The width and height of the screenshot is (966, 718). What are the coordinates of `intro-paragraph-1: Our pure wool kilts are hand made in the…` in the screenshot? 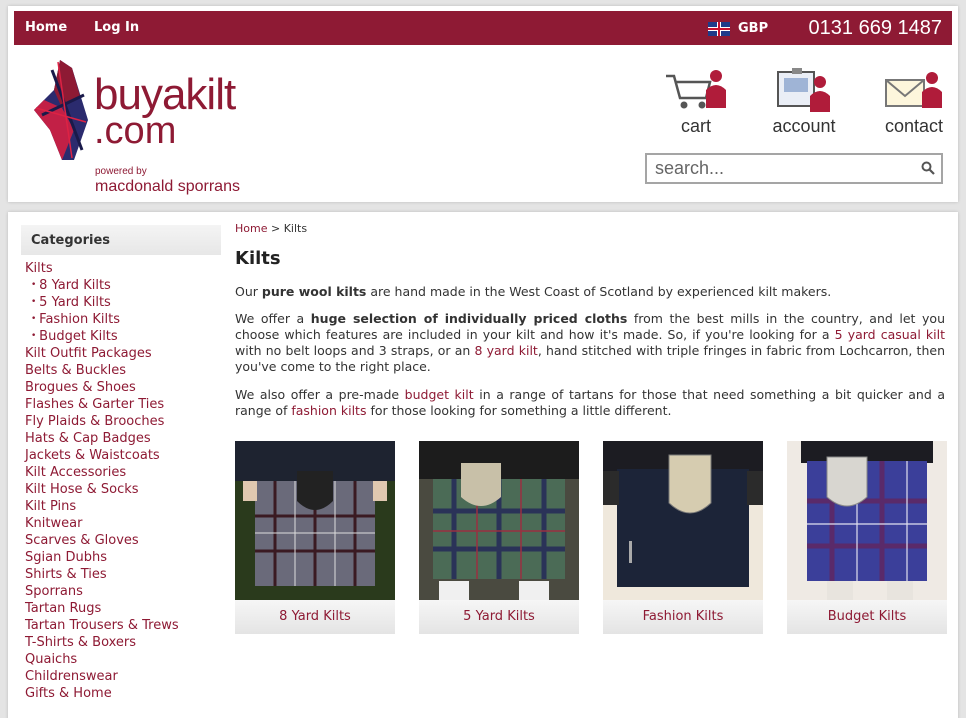 It's located at (533, 291).